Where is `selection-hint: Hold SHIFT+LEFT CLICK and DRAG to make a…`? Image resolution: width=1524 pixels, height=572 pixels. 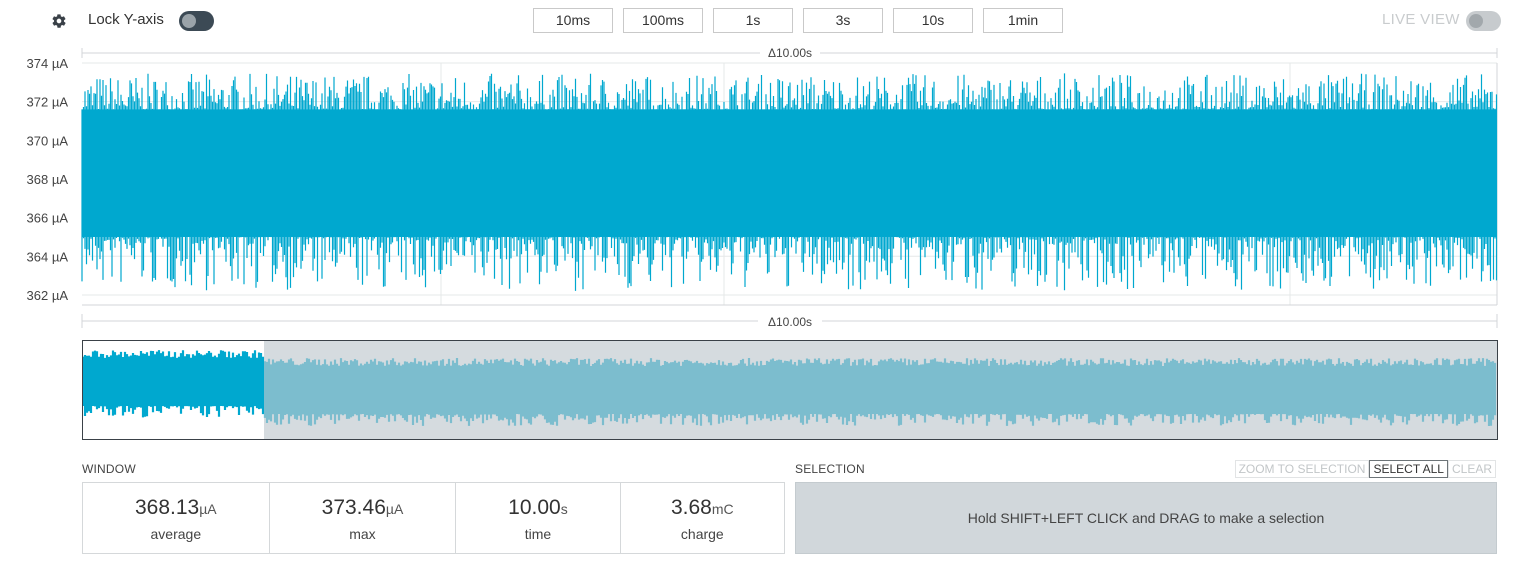 selection-hint: Hold SHIFT+LEFT CLICK and DRAG to make a… is located at coordinates (1146, 518).